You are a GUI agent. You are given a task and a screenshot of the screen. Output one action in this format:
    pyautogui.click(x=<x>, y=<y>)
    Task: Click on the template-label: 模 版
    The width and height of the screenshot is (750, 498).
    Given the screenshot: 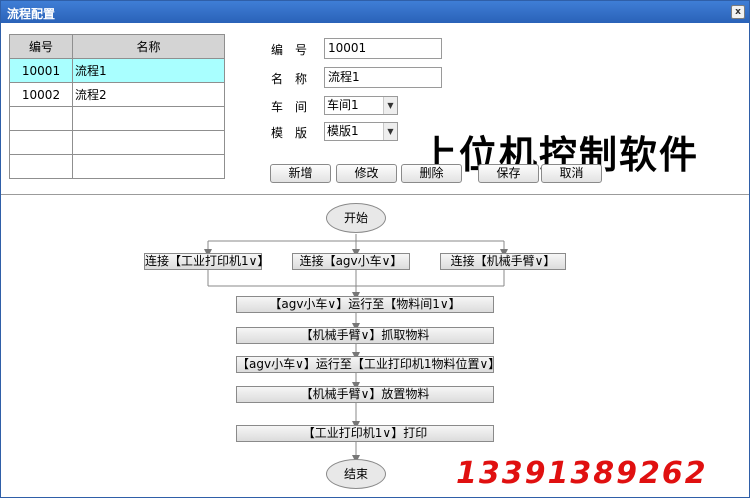 What is the action you would take?
    pyautogui.click(x=289, y=133)
    